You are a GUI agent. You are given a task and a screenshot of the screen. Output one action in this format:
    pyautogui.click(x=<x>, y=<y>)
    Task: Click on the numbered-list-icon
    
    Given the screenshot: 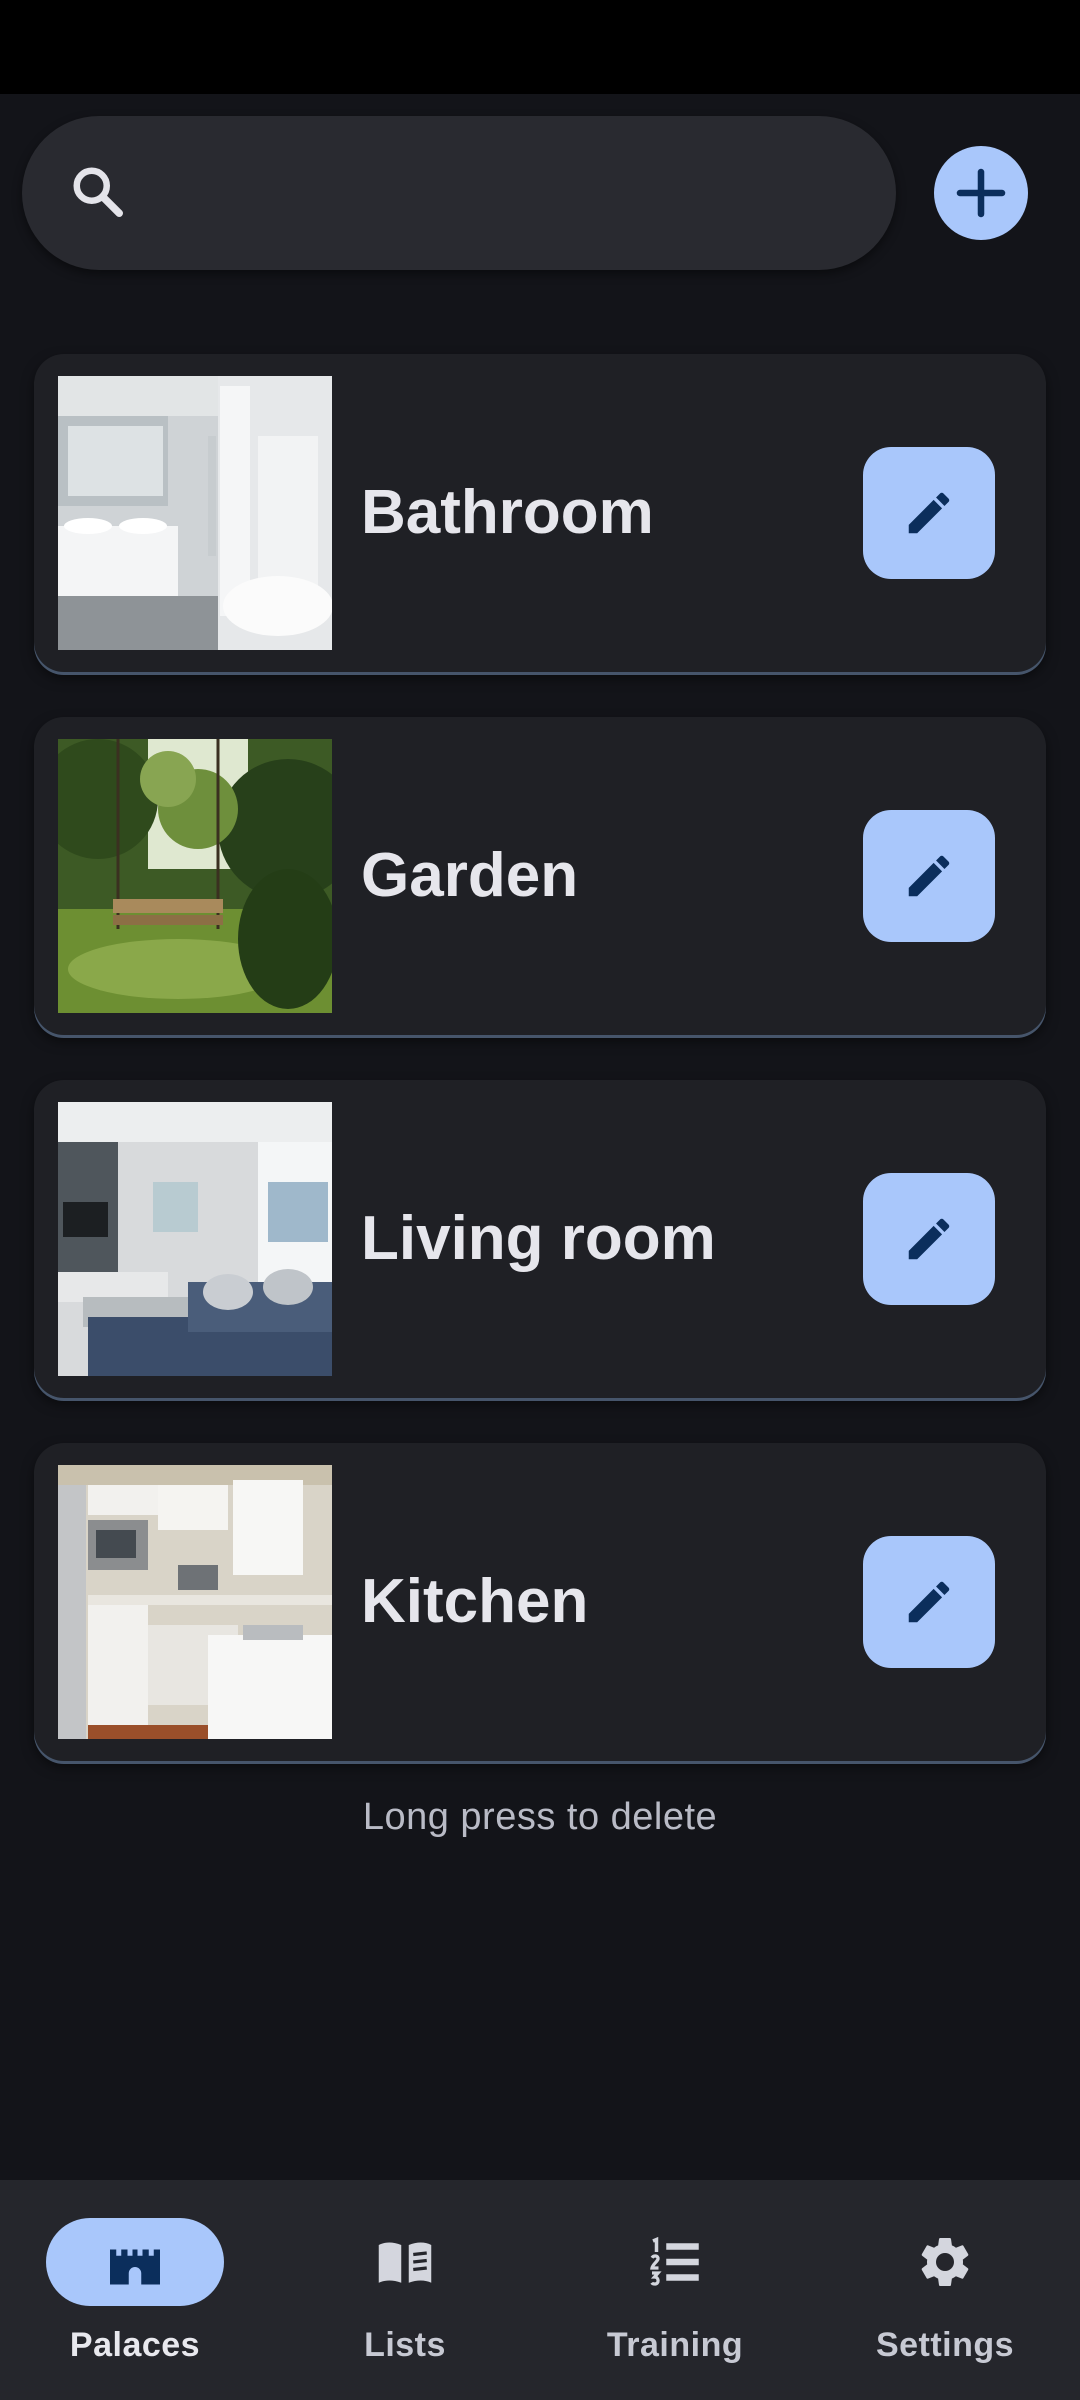 What is the action you would take?
    pyautogui.click(x=674, y=2261)
    